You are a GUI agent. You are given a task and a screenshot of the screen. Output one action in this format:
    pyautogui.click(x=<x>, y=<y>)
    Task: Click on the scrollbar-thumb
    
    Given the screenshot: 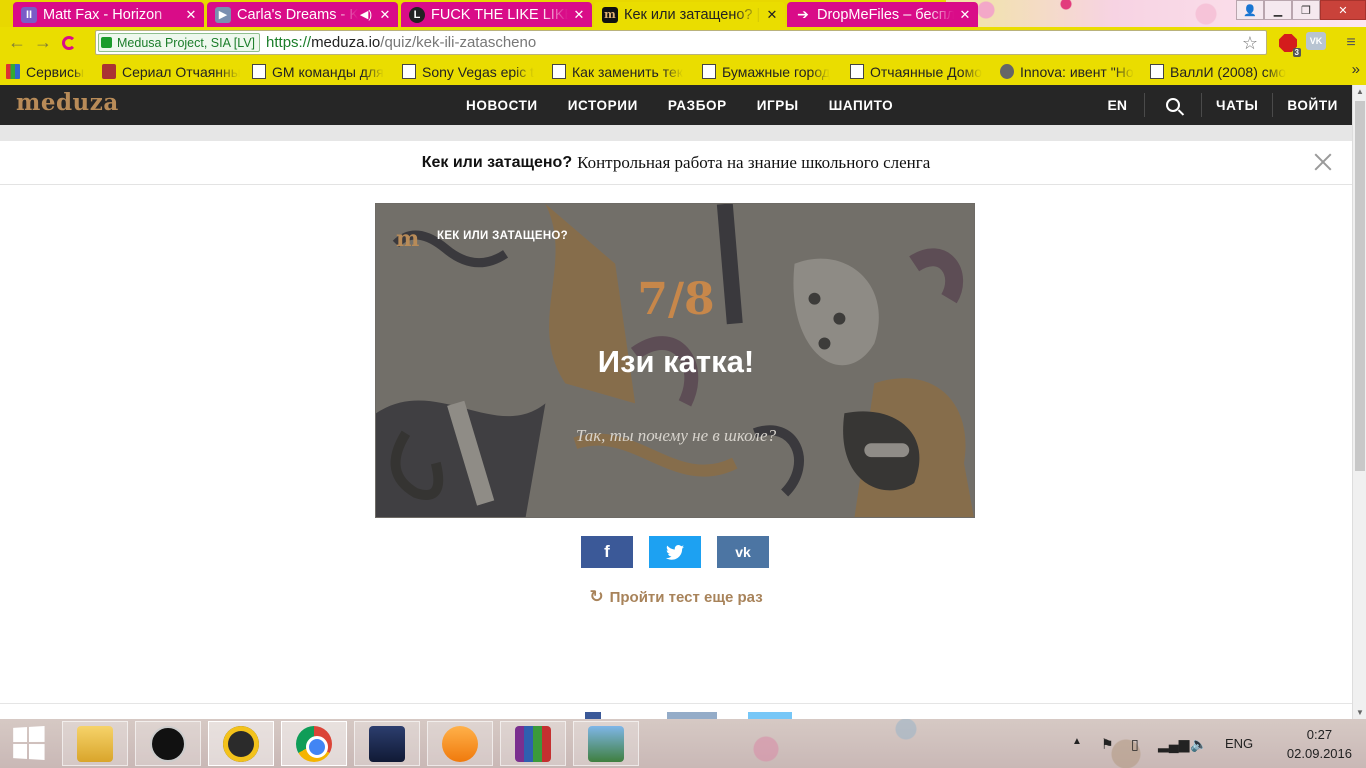 What is the action you would take?
    pyautogui.click(x=1360, y=286)
    